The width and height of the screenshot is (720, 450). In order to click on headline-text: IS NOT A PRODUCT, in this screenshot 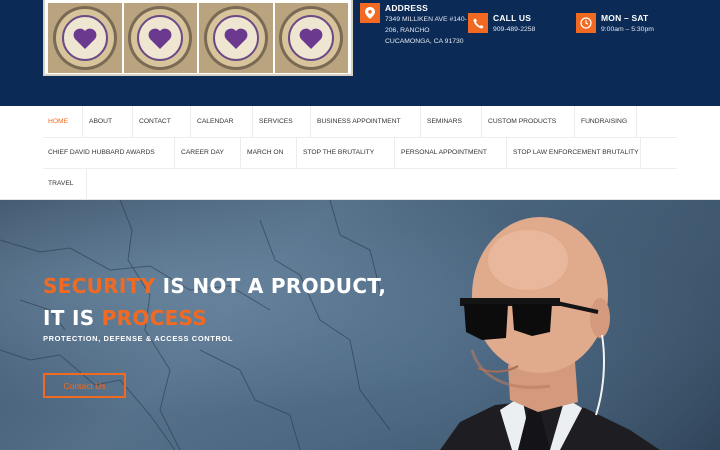, I will do `click(271, 286)`.